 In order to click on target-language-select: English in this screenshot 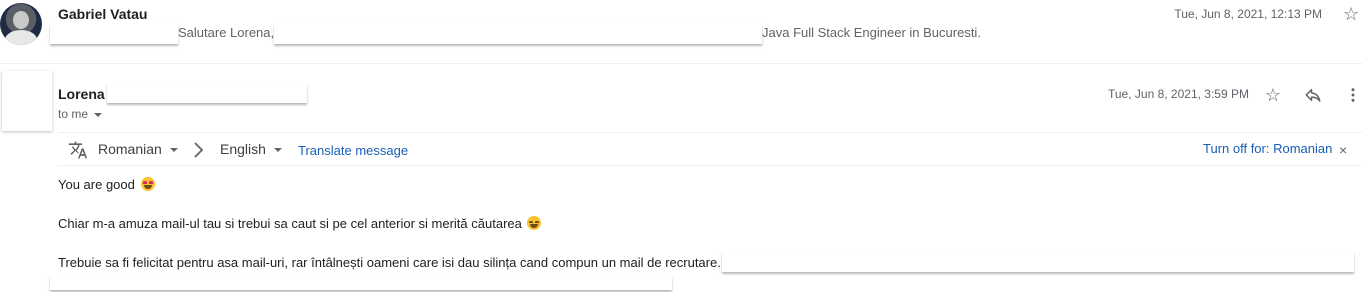, I will do `click(251, 149)`.